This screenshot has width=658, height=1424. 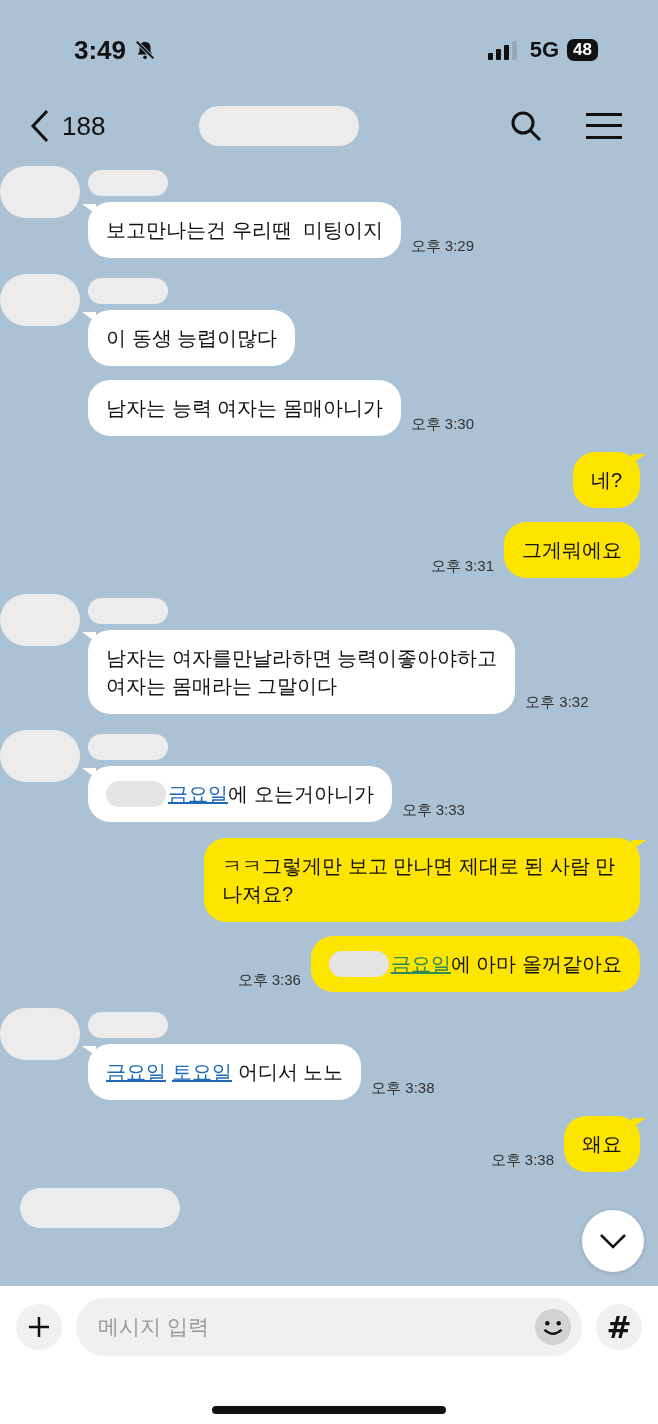 I want to click on back-count: 188, so click(x=84, y=126).